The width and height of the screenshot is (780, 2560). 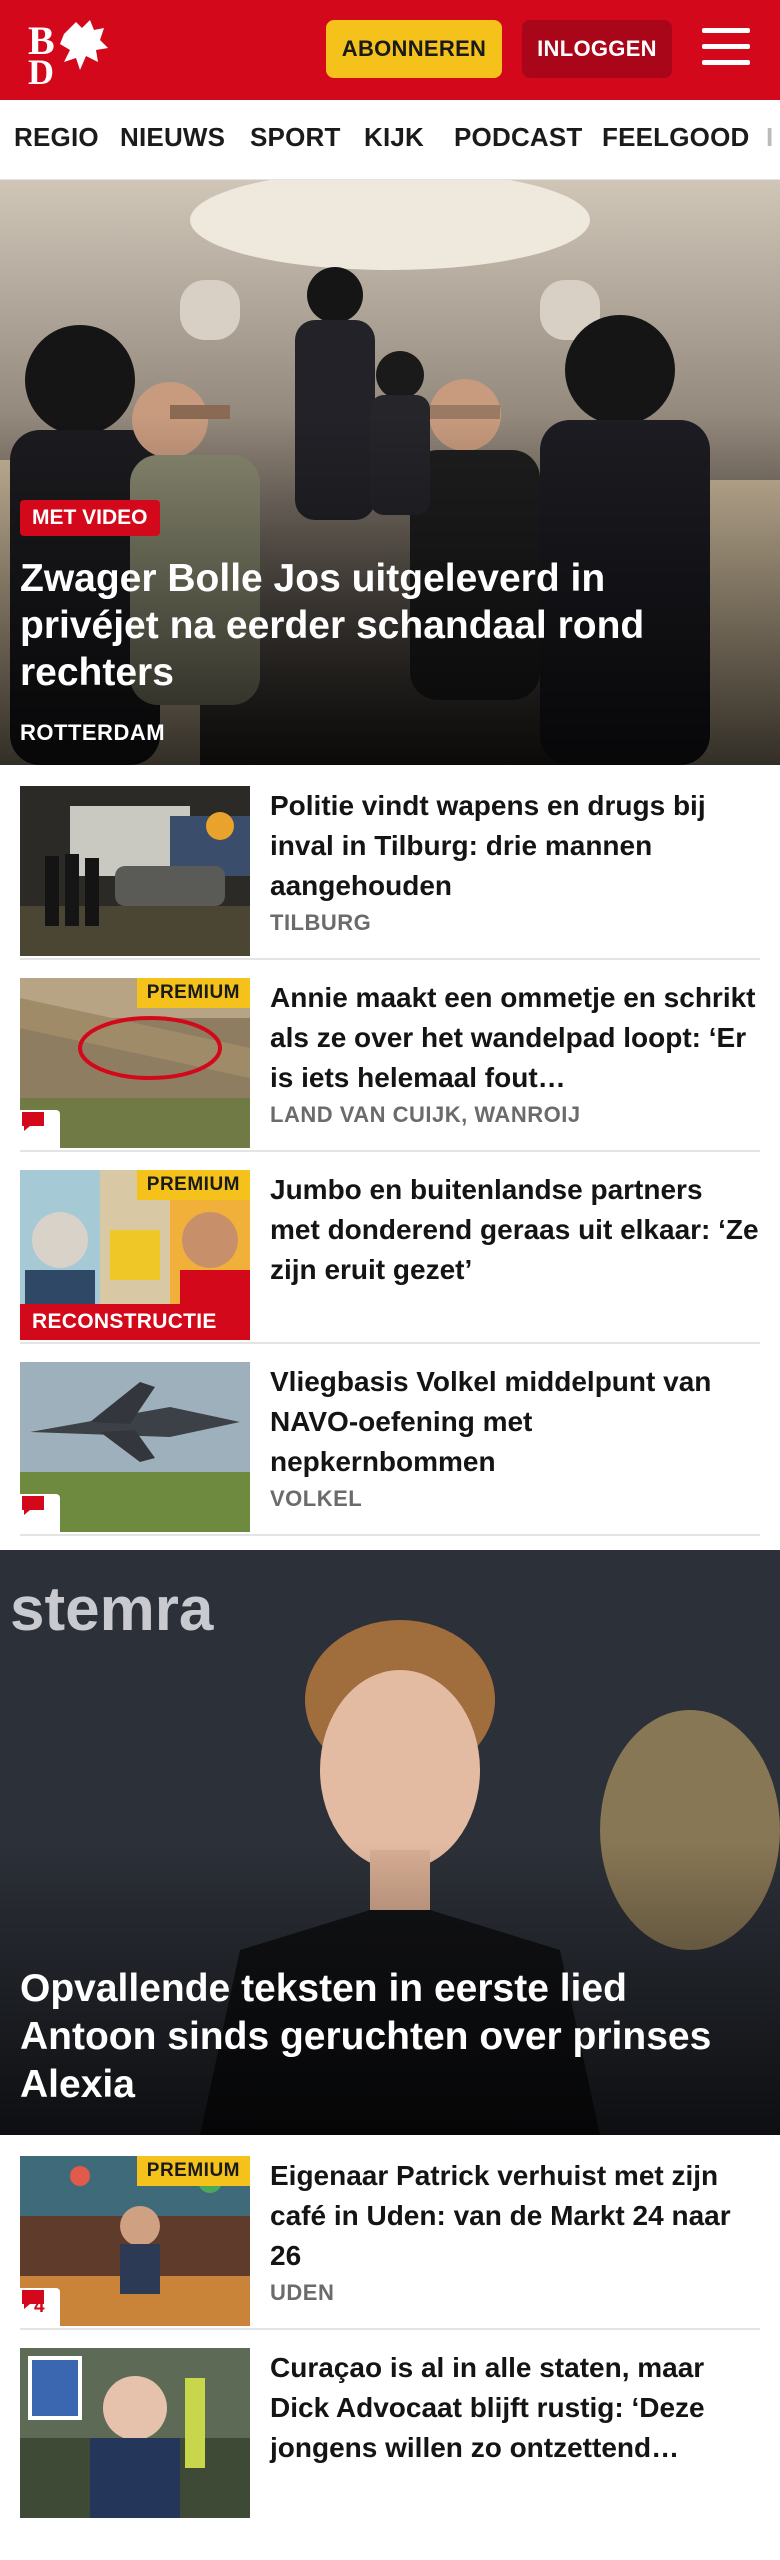 I want to click on nav-item-nieuws: NIEUWS, so click(x=172, y=137).